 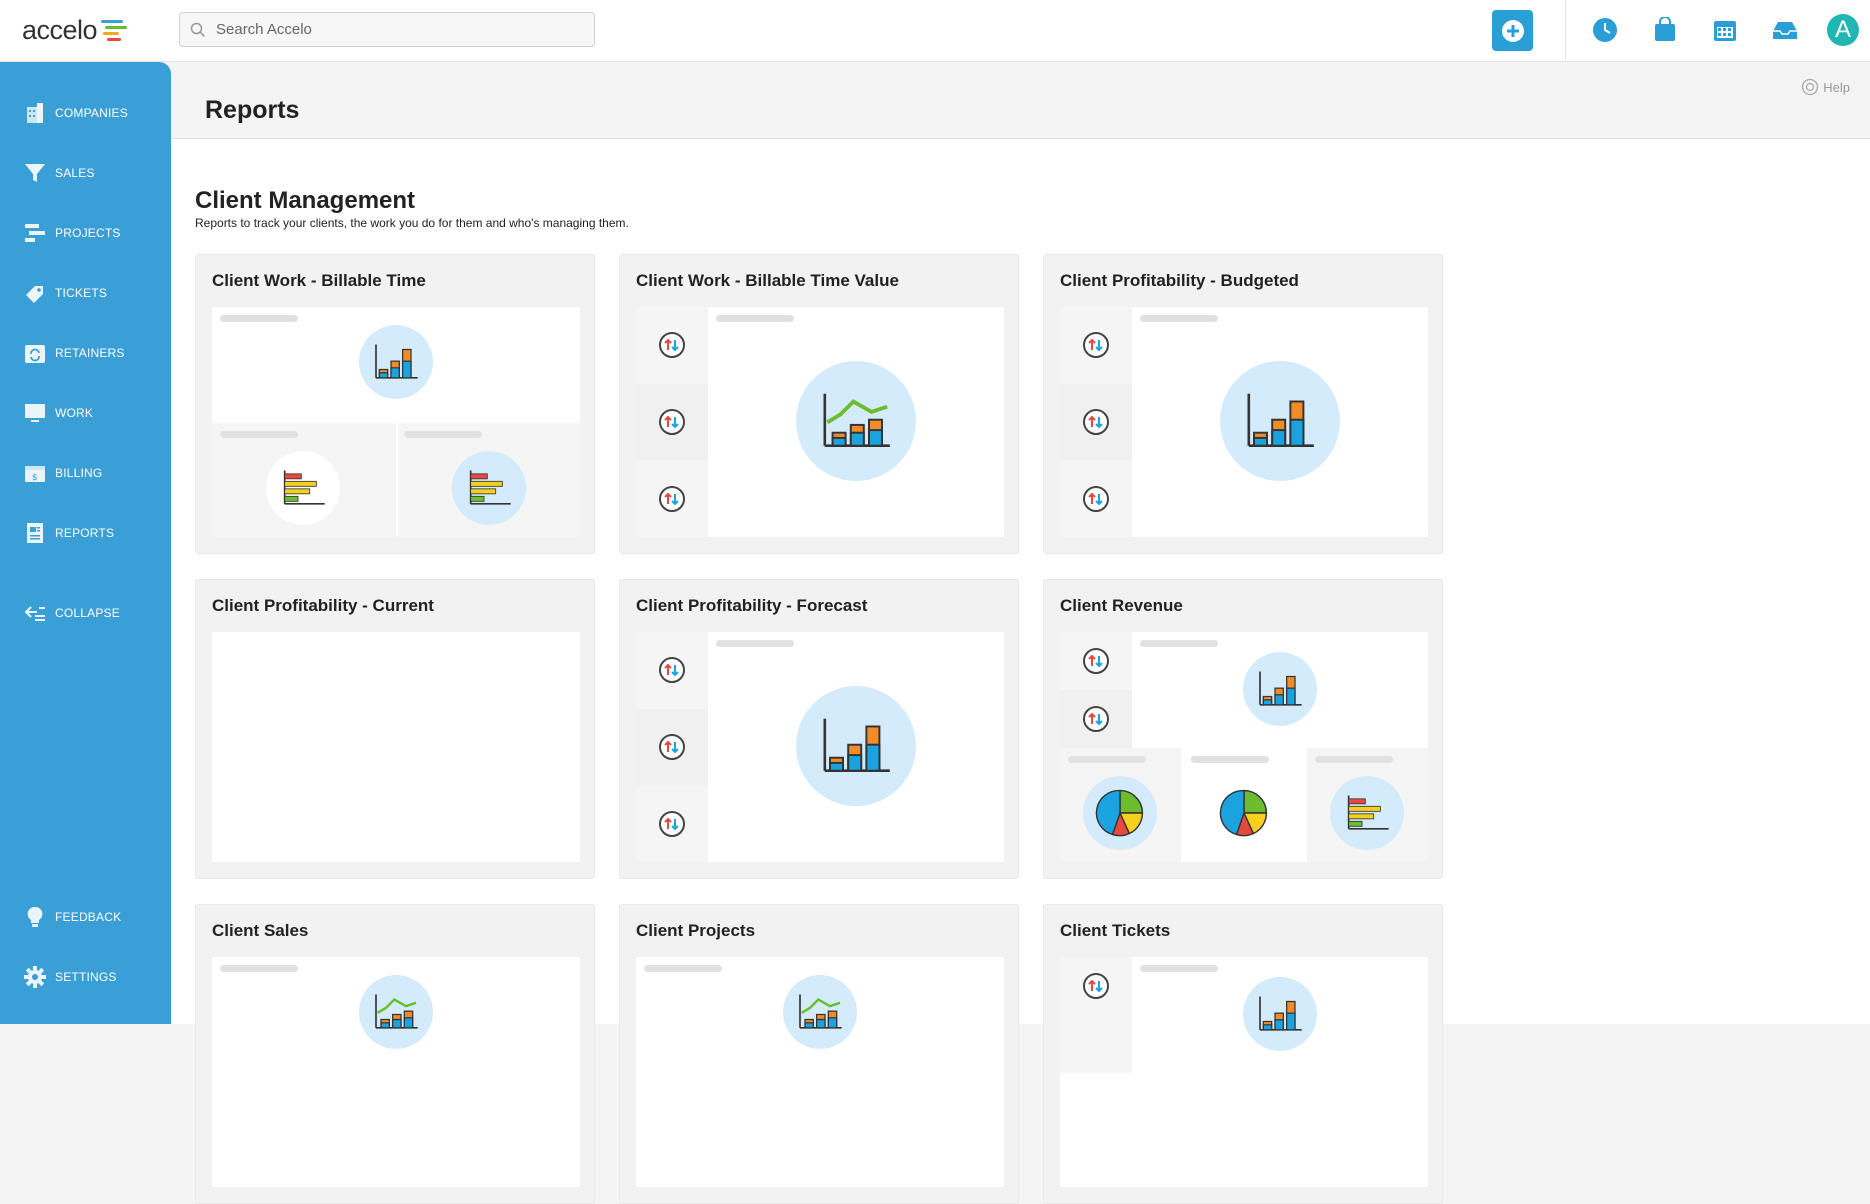 I want to click on funnel-icon, so click(x=35, y=173).